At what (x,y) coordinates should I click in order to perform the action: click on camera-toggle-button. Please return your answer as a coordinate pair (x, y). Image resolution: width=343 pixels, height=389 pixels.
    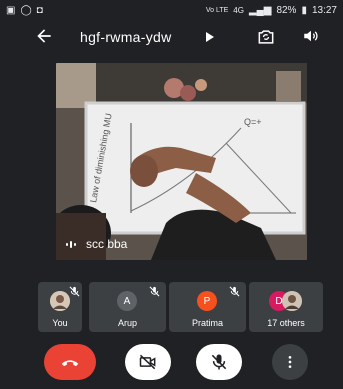
    Looking at the image, I should click on (148, 362).